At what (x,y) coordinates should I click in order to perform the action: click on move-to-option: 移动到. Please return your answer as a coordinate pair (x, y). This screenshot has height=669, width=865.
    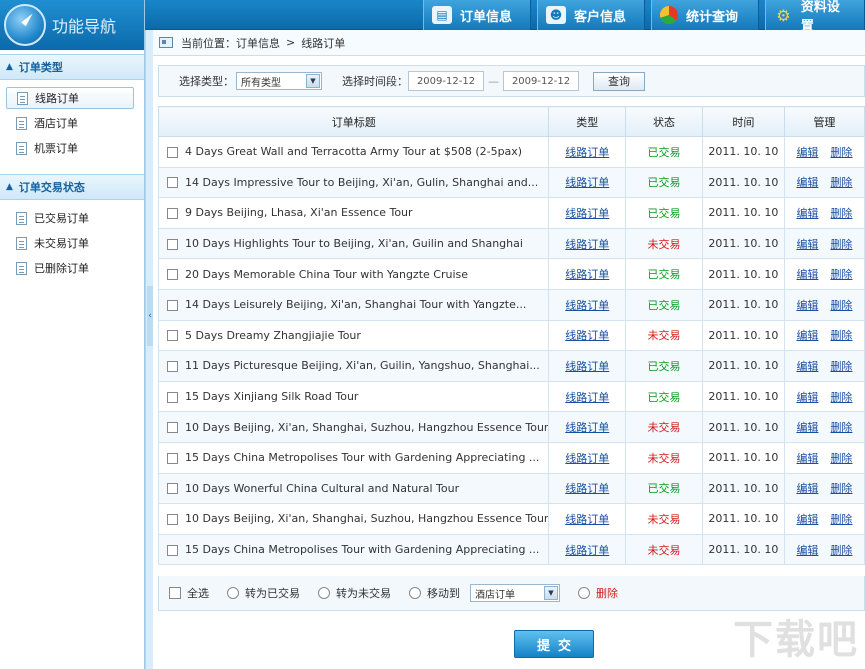
    Looking at the image, I should click on (434, 593).